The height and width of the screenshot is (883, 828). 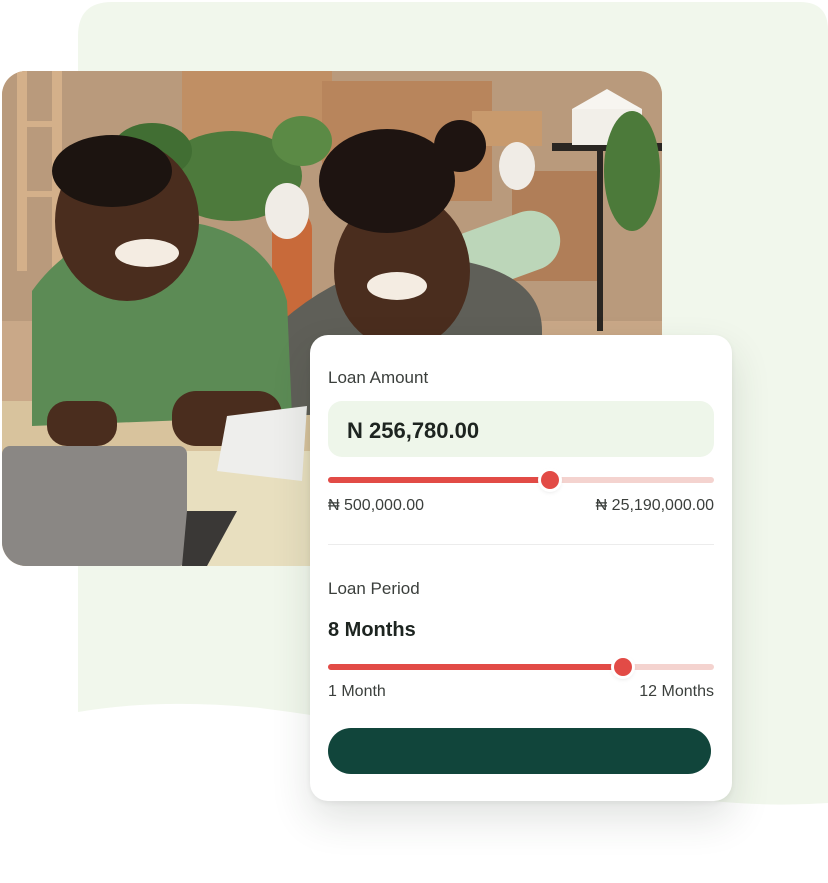 I want to click on loan-period-slider-thumb, so click(x=623, y=667).